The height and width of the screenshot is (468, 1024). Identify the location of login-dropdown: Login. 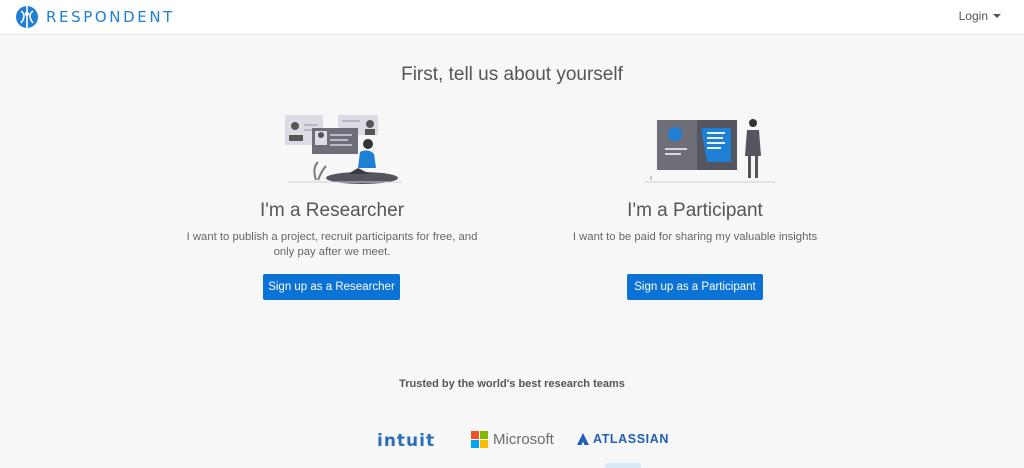
(980, 16).